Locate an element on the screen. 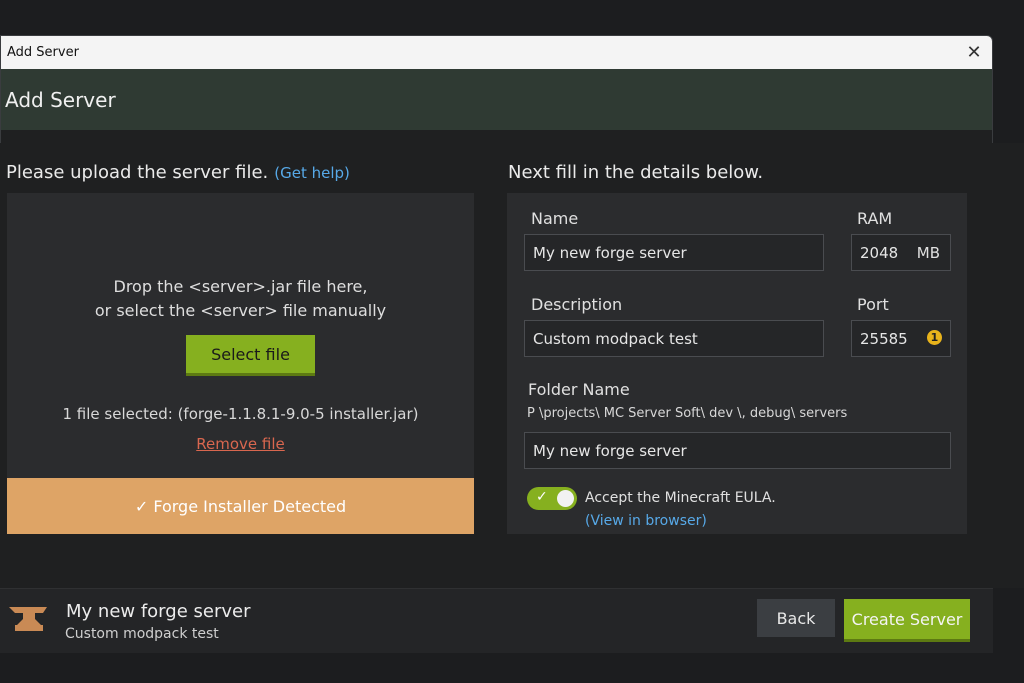 This screenshot has height=683, width=1024. drop-line-1: Drop the <server>.jar file here, is located at coordinates (240, 286).